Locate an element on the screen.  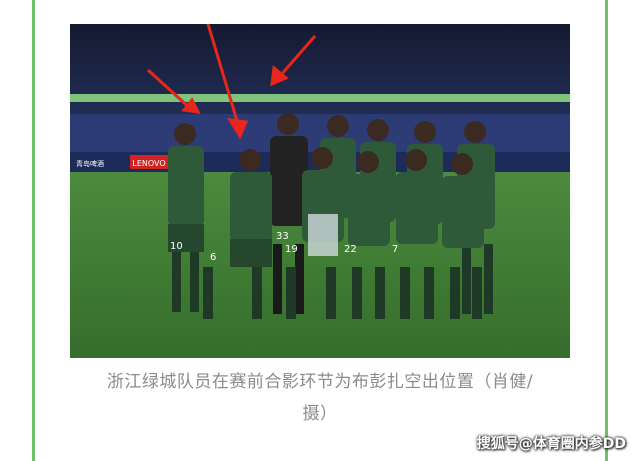
photo-caption: 浙江绿城队员在赛前合影环节为布彭扎空出位置（肖健/ 摄） is located at coordinates (320, 398).